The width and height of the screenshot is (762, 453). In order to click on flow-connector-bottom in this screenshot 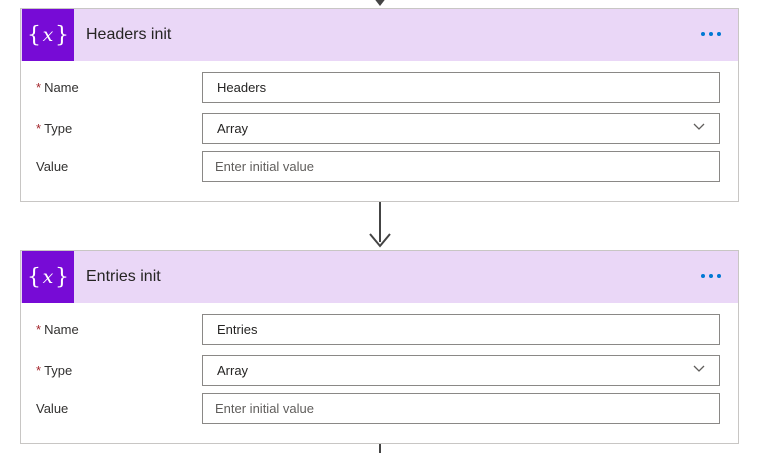, I will do `click(380, 448)`.